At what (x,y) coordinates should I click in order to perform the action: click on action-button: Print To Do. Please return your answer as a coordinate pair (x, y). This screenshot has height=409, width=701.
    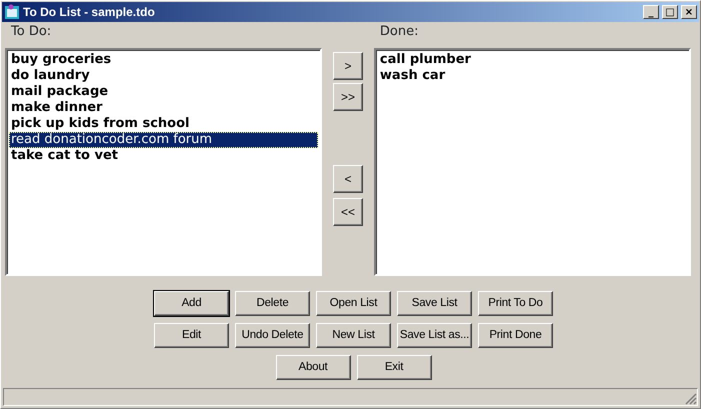
    Looking at the image, I should click on (515, 303).